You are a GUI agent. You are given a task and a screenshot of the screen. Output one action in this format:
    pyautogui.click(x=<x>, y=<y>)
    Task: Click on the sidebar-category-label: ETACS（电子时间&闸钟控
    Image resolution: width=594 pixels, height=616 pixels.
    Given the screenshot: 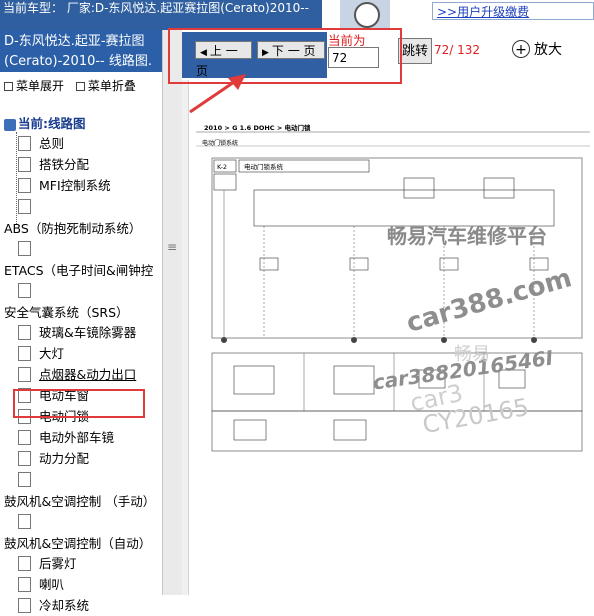 What is the action you would take?
    pyautogui.click(x=79, y=270)
    